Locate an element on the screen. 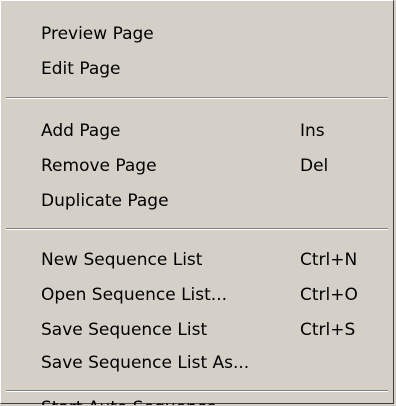  menu-item-save-sequence-list: Save Sequence List Ctrl+S is located at coordinates (197, 330).